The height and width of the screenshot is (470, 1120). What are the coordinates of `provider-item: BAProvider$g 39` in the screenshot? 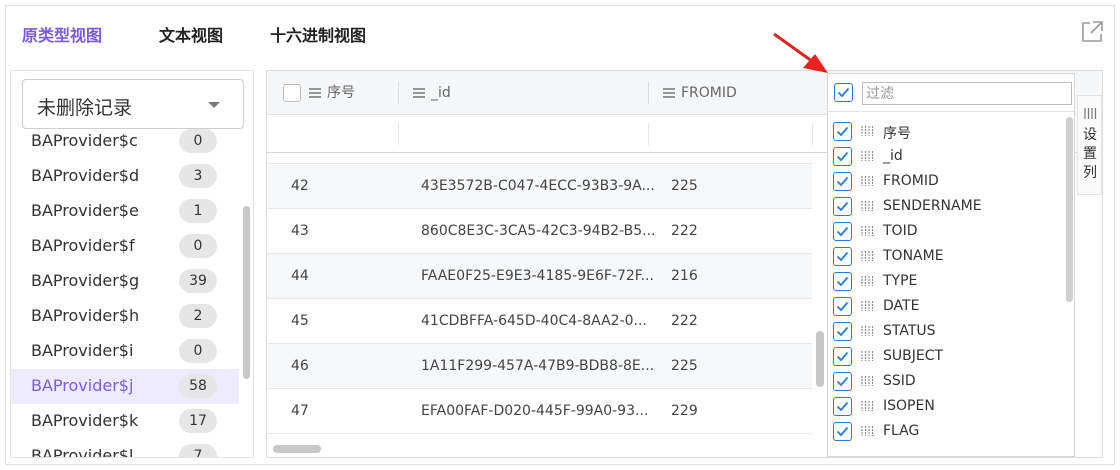 It's located at (125, 281).